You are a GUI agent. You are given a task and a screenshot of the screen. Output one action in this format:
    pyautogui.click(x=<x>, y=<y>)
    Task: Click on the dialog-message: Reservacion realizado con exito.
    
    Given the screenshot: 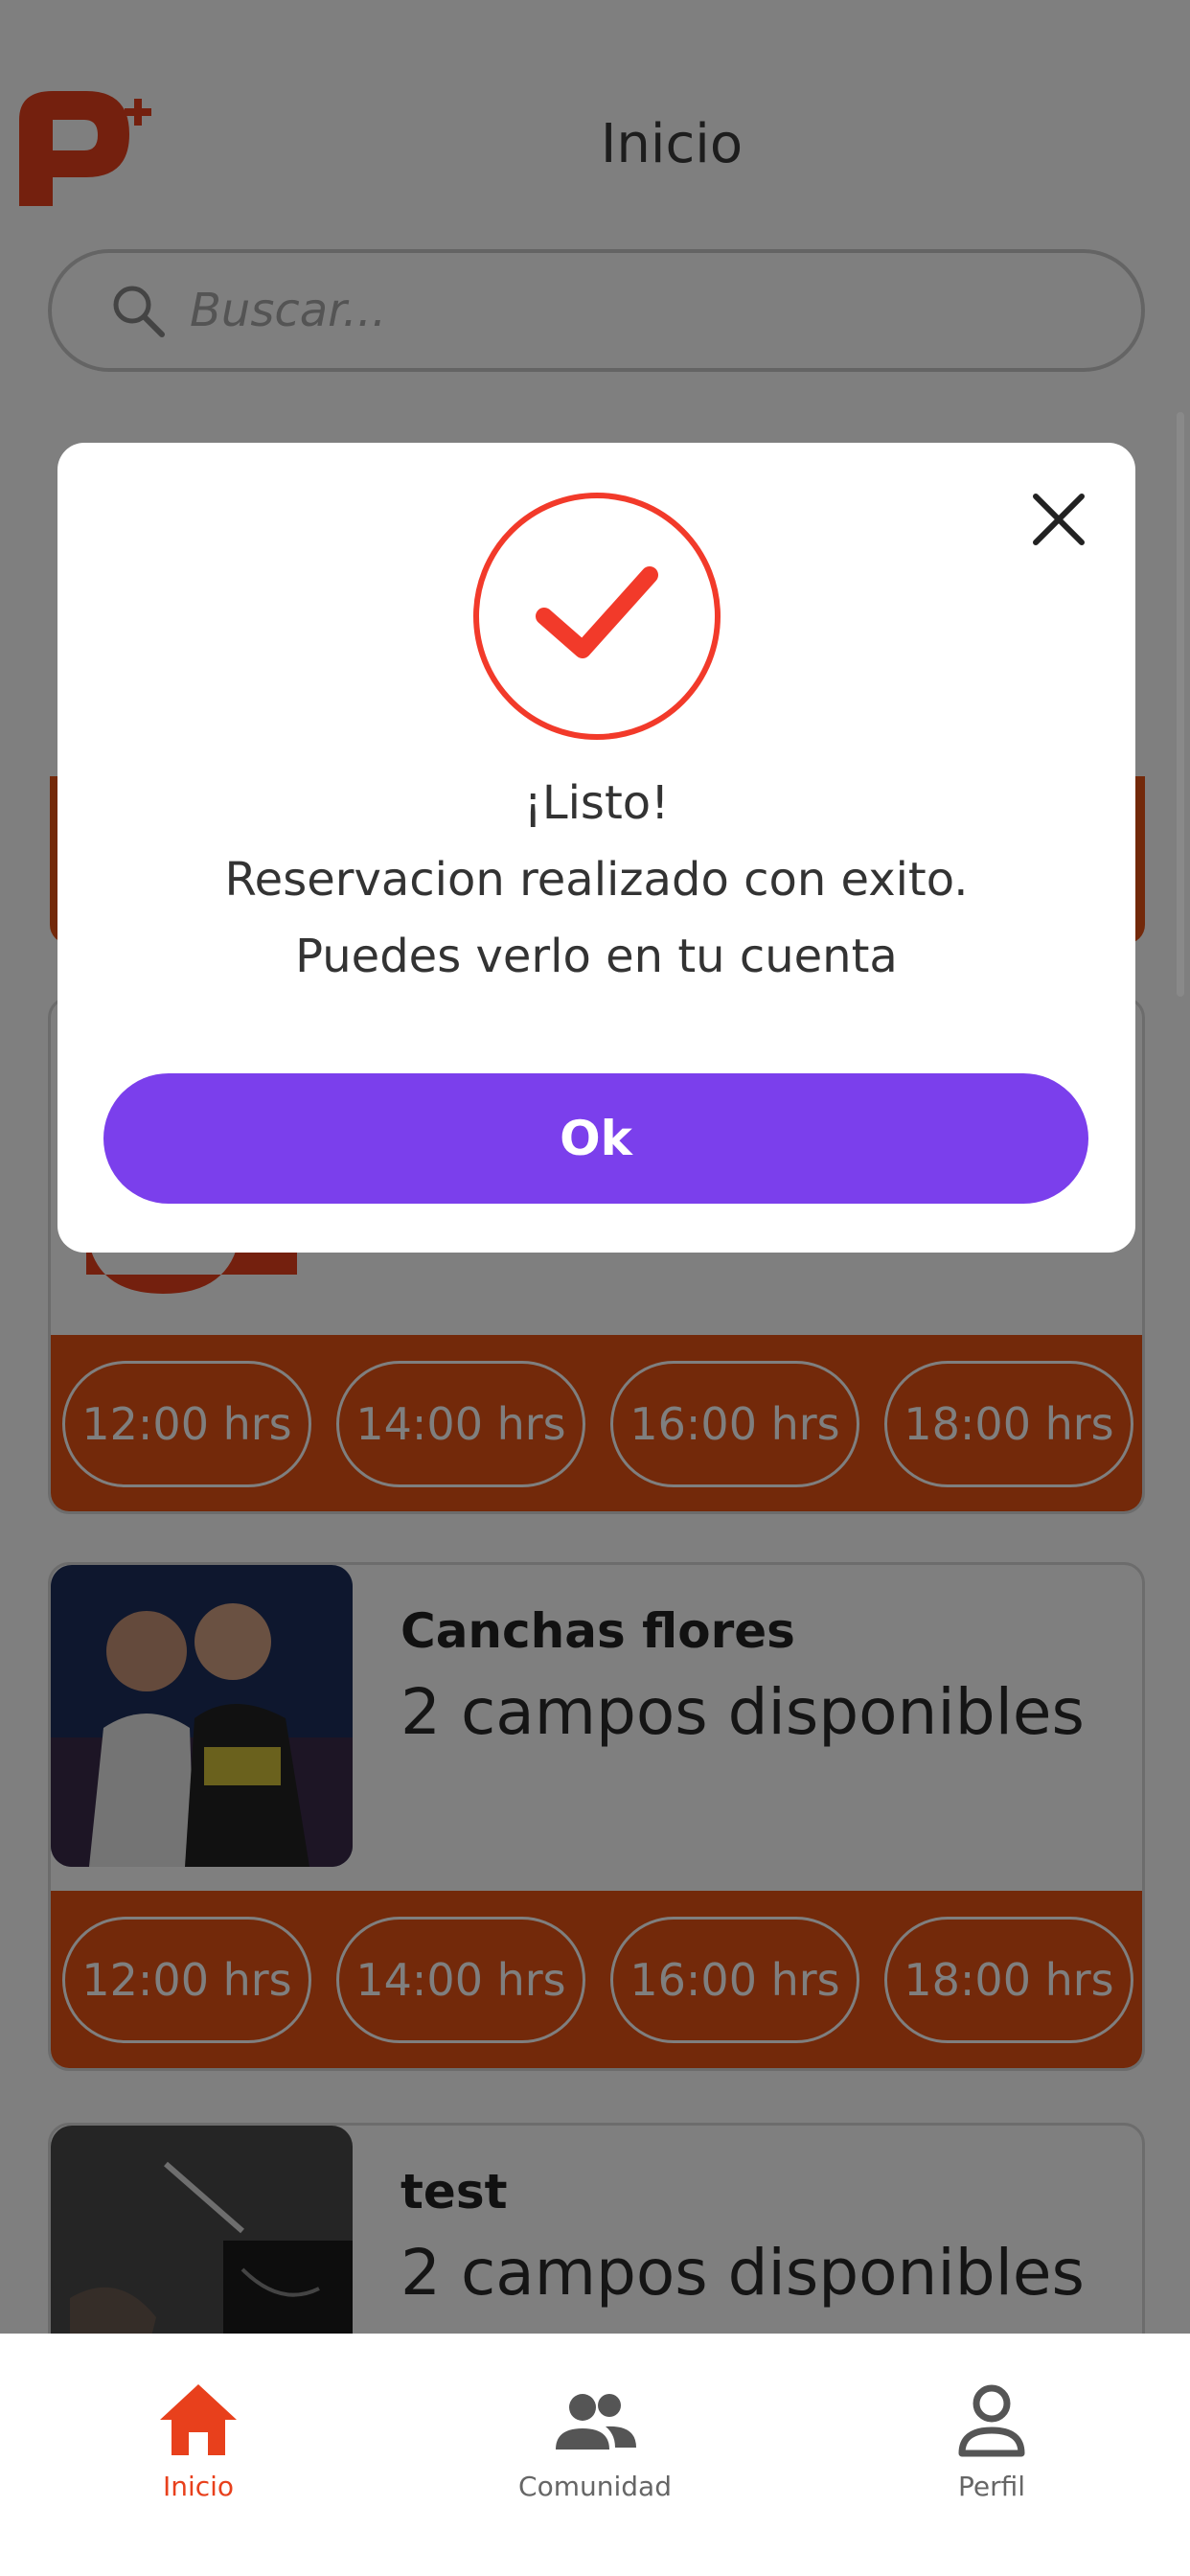 What is the action you would take?
    pyautogui.click(x=596, y=880)
    